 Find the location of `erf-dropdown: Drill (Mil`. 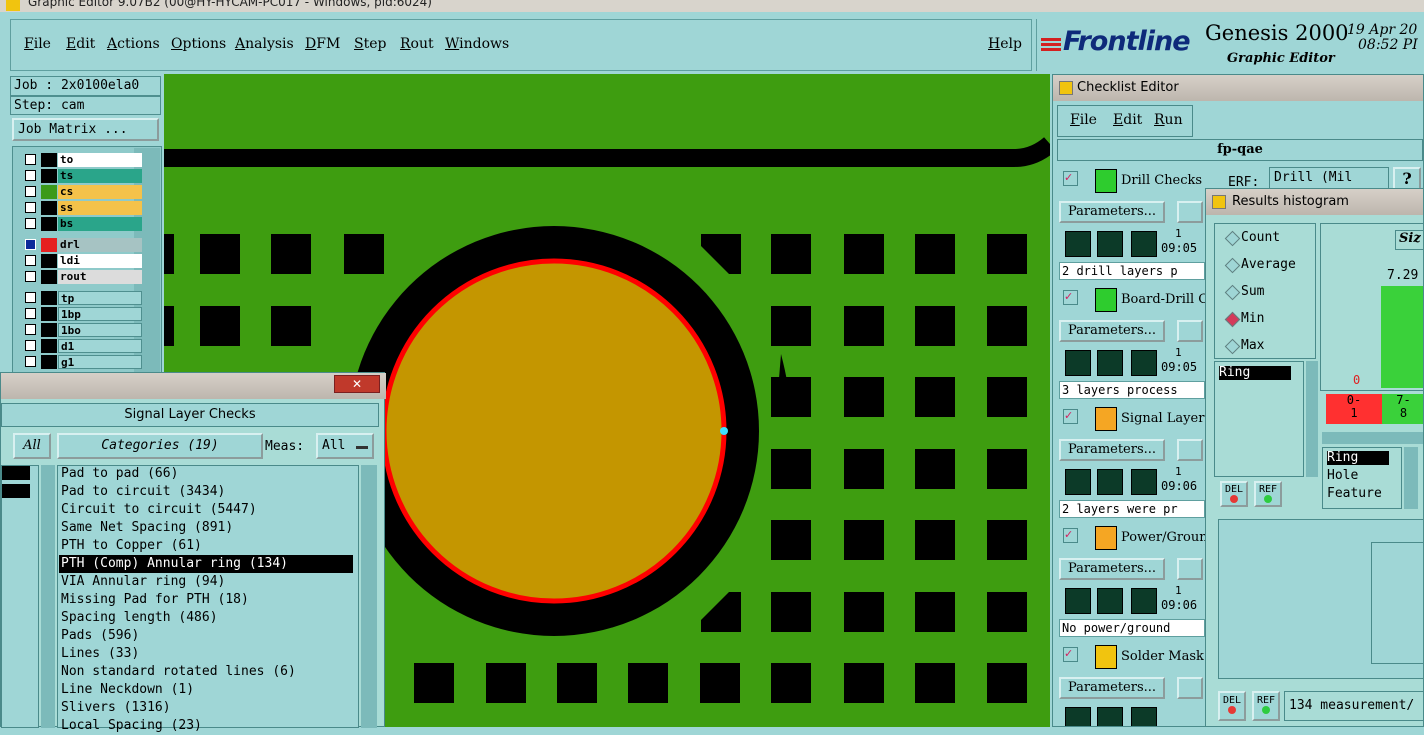

erf-dropdown: Drill (Mil is located at coordinates (1329, 178).